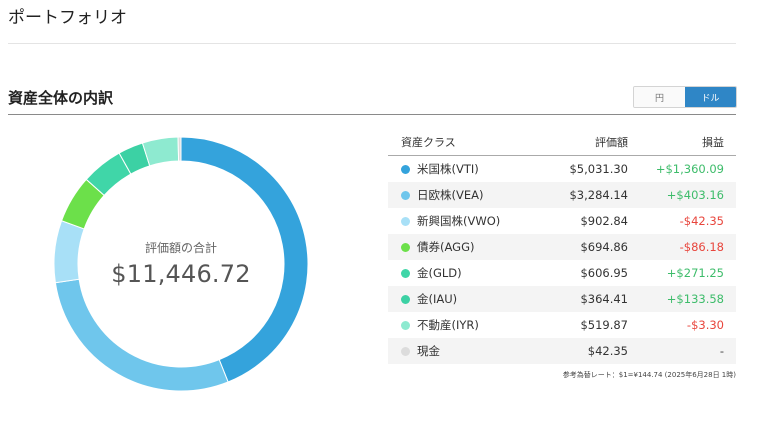 Image resolution: width=760 pixels, height=422 pixels. I want to click on asset-name-cell: 日欧株(VEA), so click(463, 195).